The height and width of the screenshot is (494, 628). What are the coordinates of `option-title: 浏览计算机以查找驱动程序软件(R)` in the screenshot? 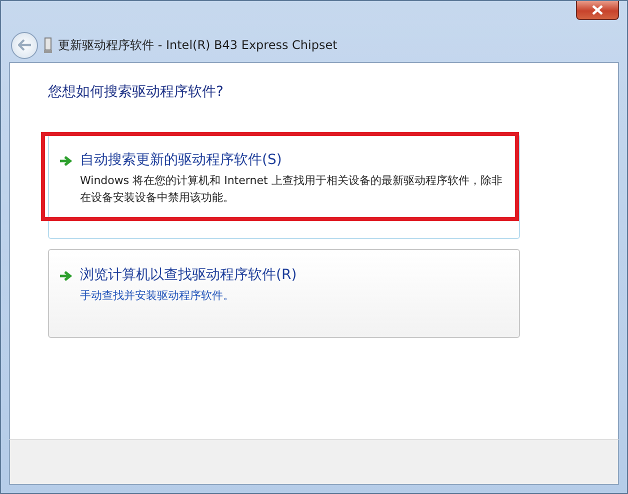 It's located at (189, 275).